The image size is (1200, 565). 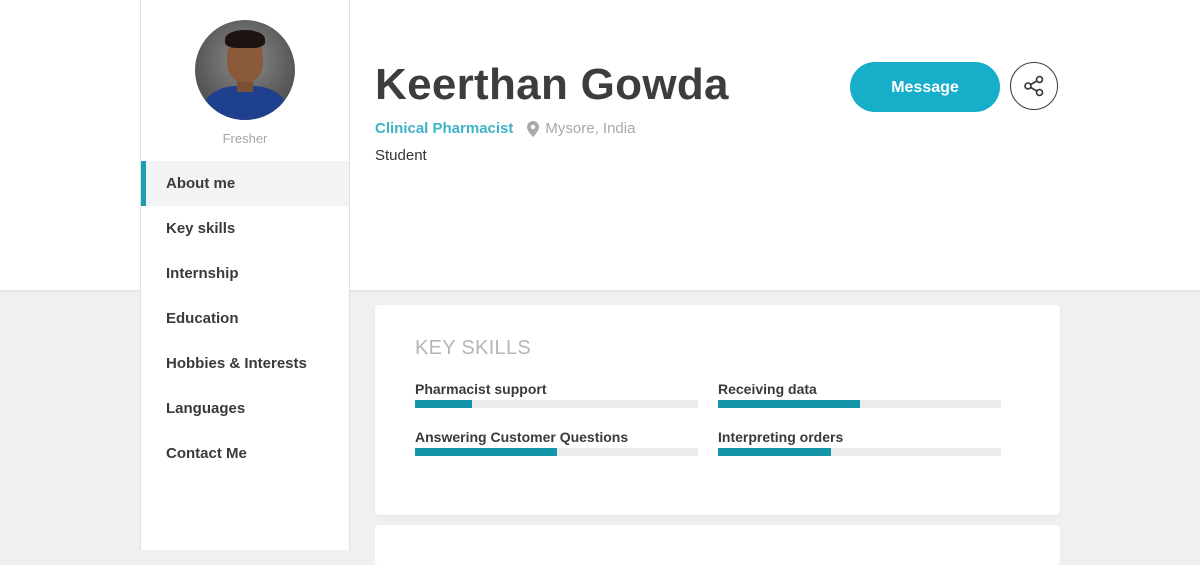 I want to click on sidebar-item-about-me: About me, so click(x=245, y=183).